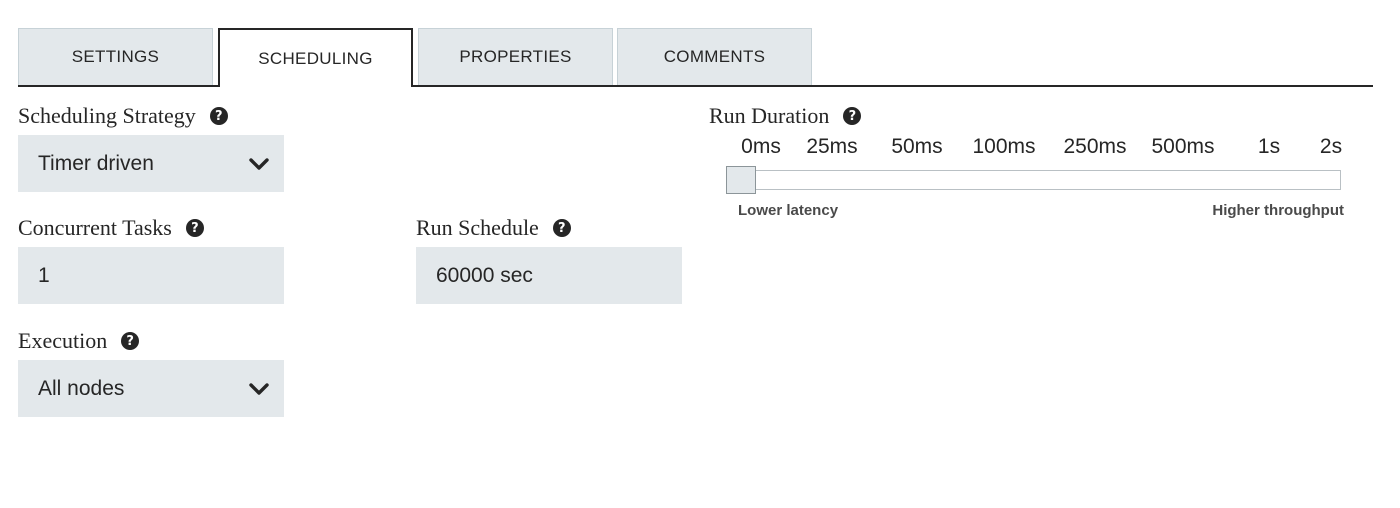  Describe the element at coordinates (115, 56) in the screenshot. I see `tab-settings: SETTINGS` at that location.